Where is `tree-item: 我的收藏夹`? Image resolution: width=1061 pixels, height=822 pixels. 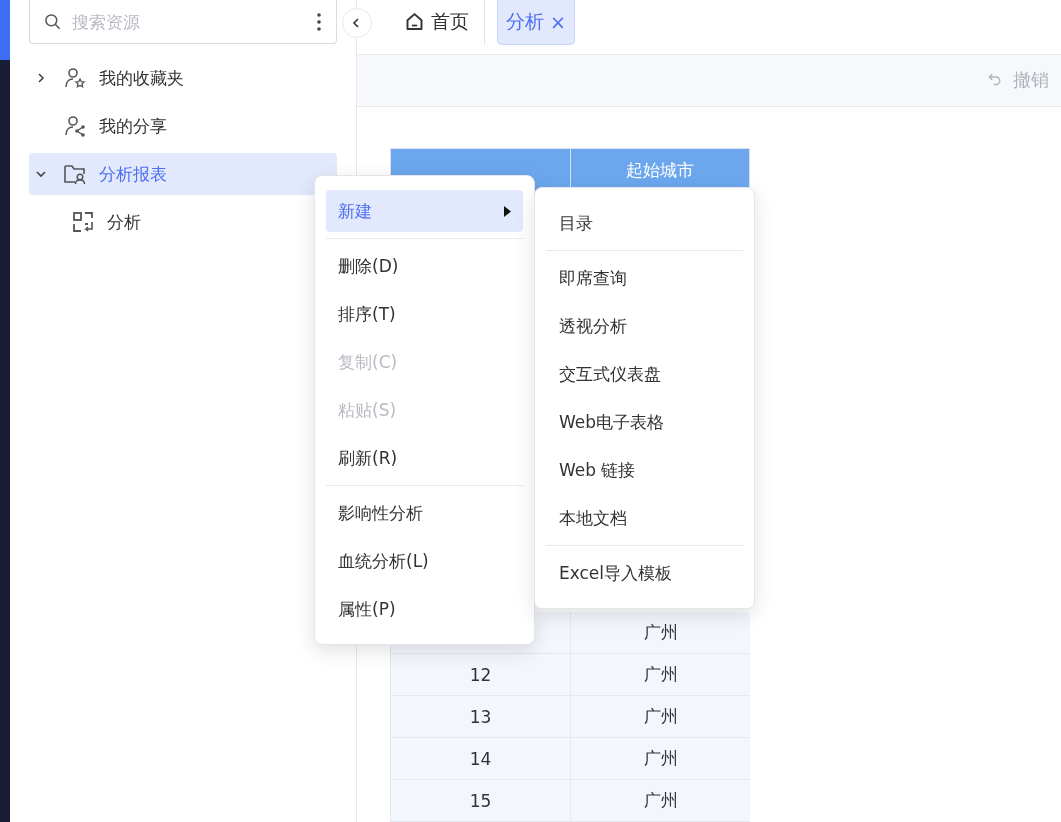 tree-item: 我的收藏夹 is located at coordinates (183, 78).